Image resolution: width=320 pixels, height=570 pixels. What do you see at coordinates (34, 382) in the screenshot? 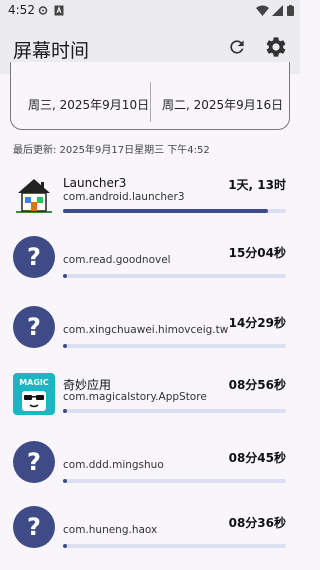
I see `svg-text: MAGIC` at bounding box center [34, 382].